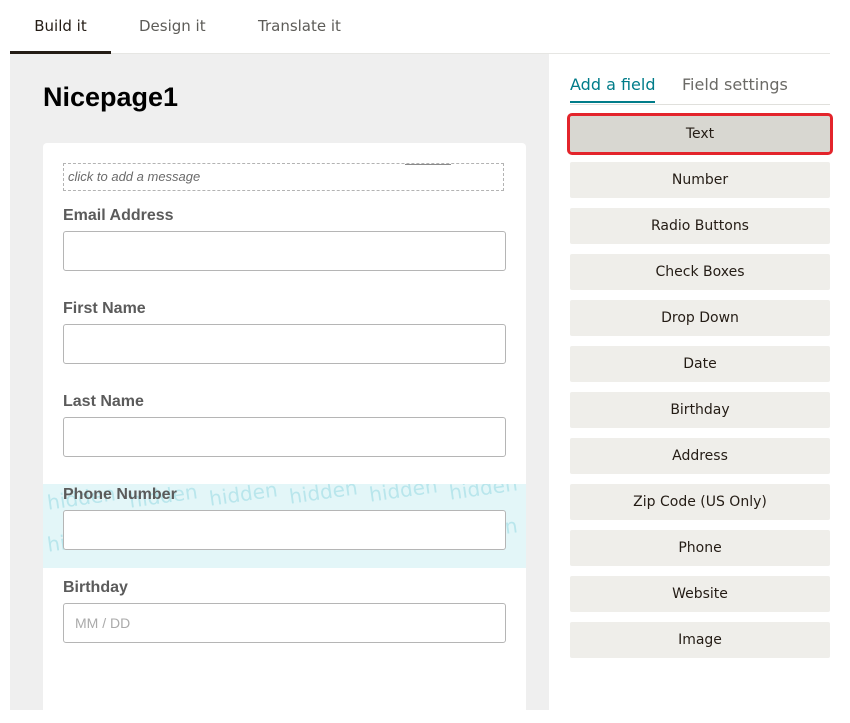 This screenshot has width=850, height=723. Describe the element at coordinates (95, 587) in the screenshot. I see `birthday-label: Birthday` at that location.